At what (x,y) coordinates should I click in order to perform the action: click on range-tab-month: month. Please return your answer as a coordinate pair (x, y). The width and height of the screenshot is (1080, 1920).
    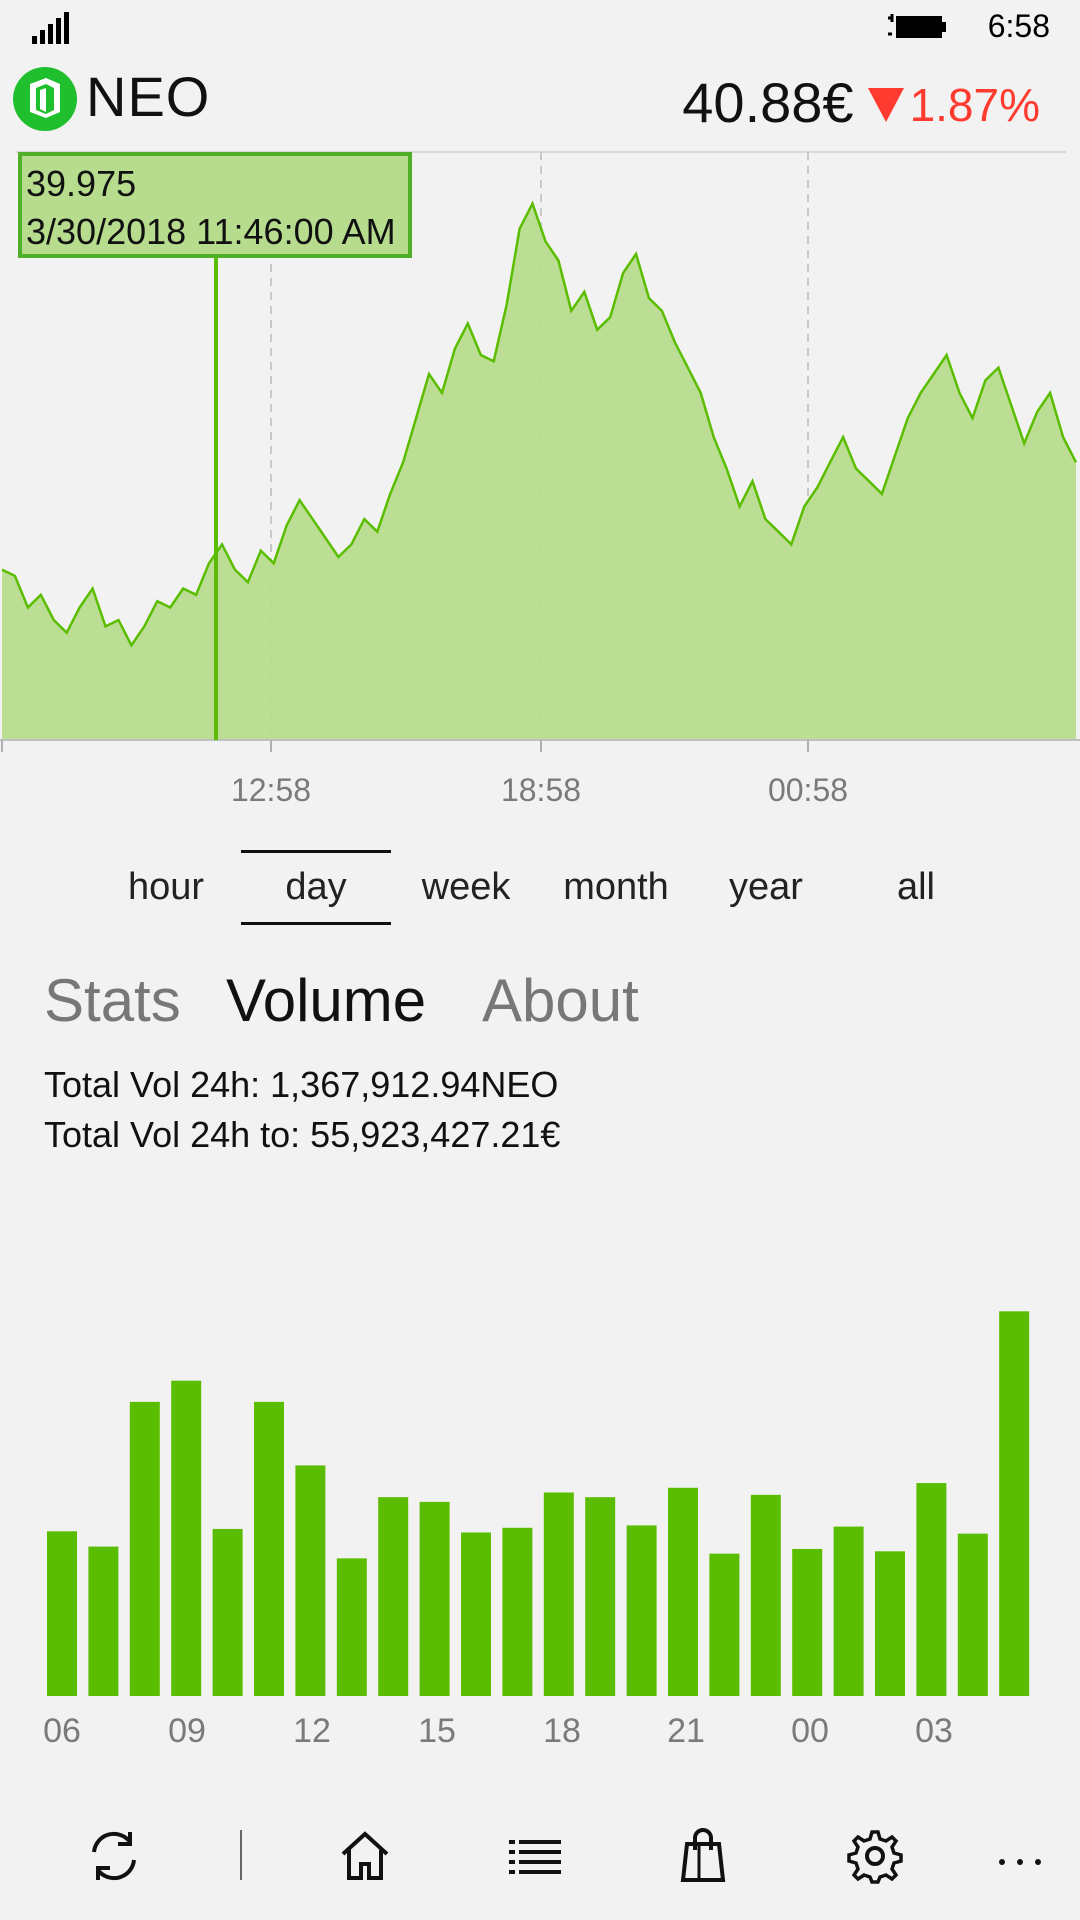
    Looking at the image, I should click on (616, 887).